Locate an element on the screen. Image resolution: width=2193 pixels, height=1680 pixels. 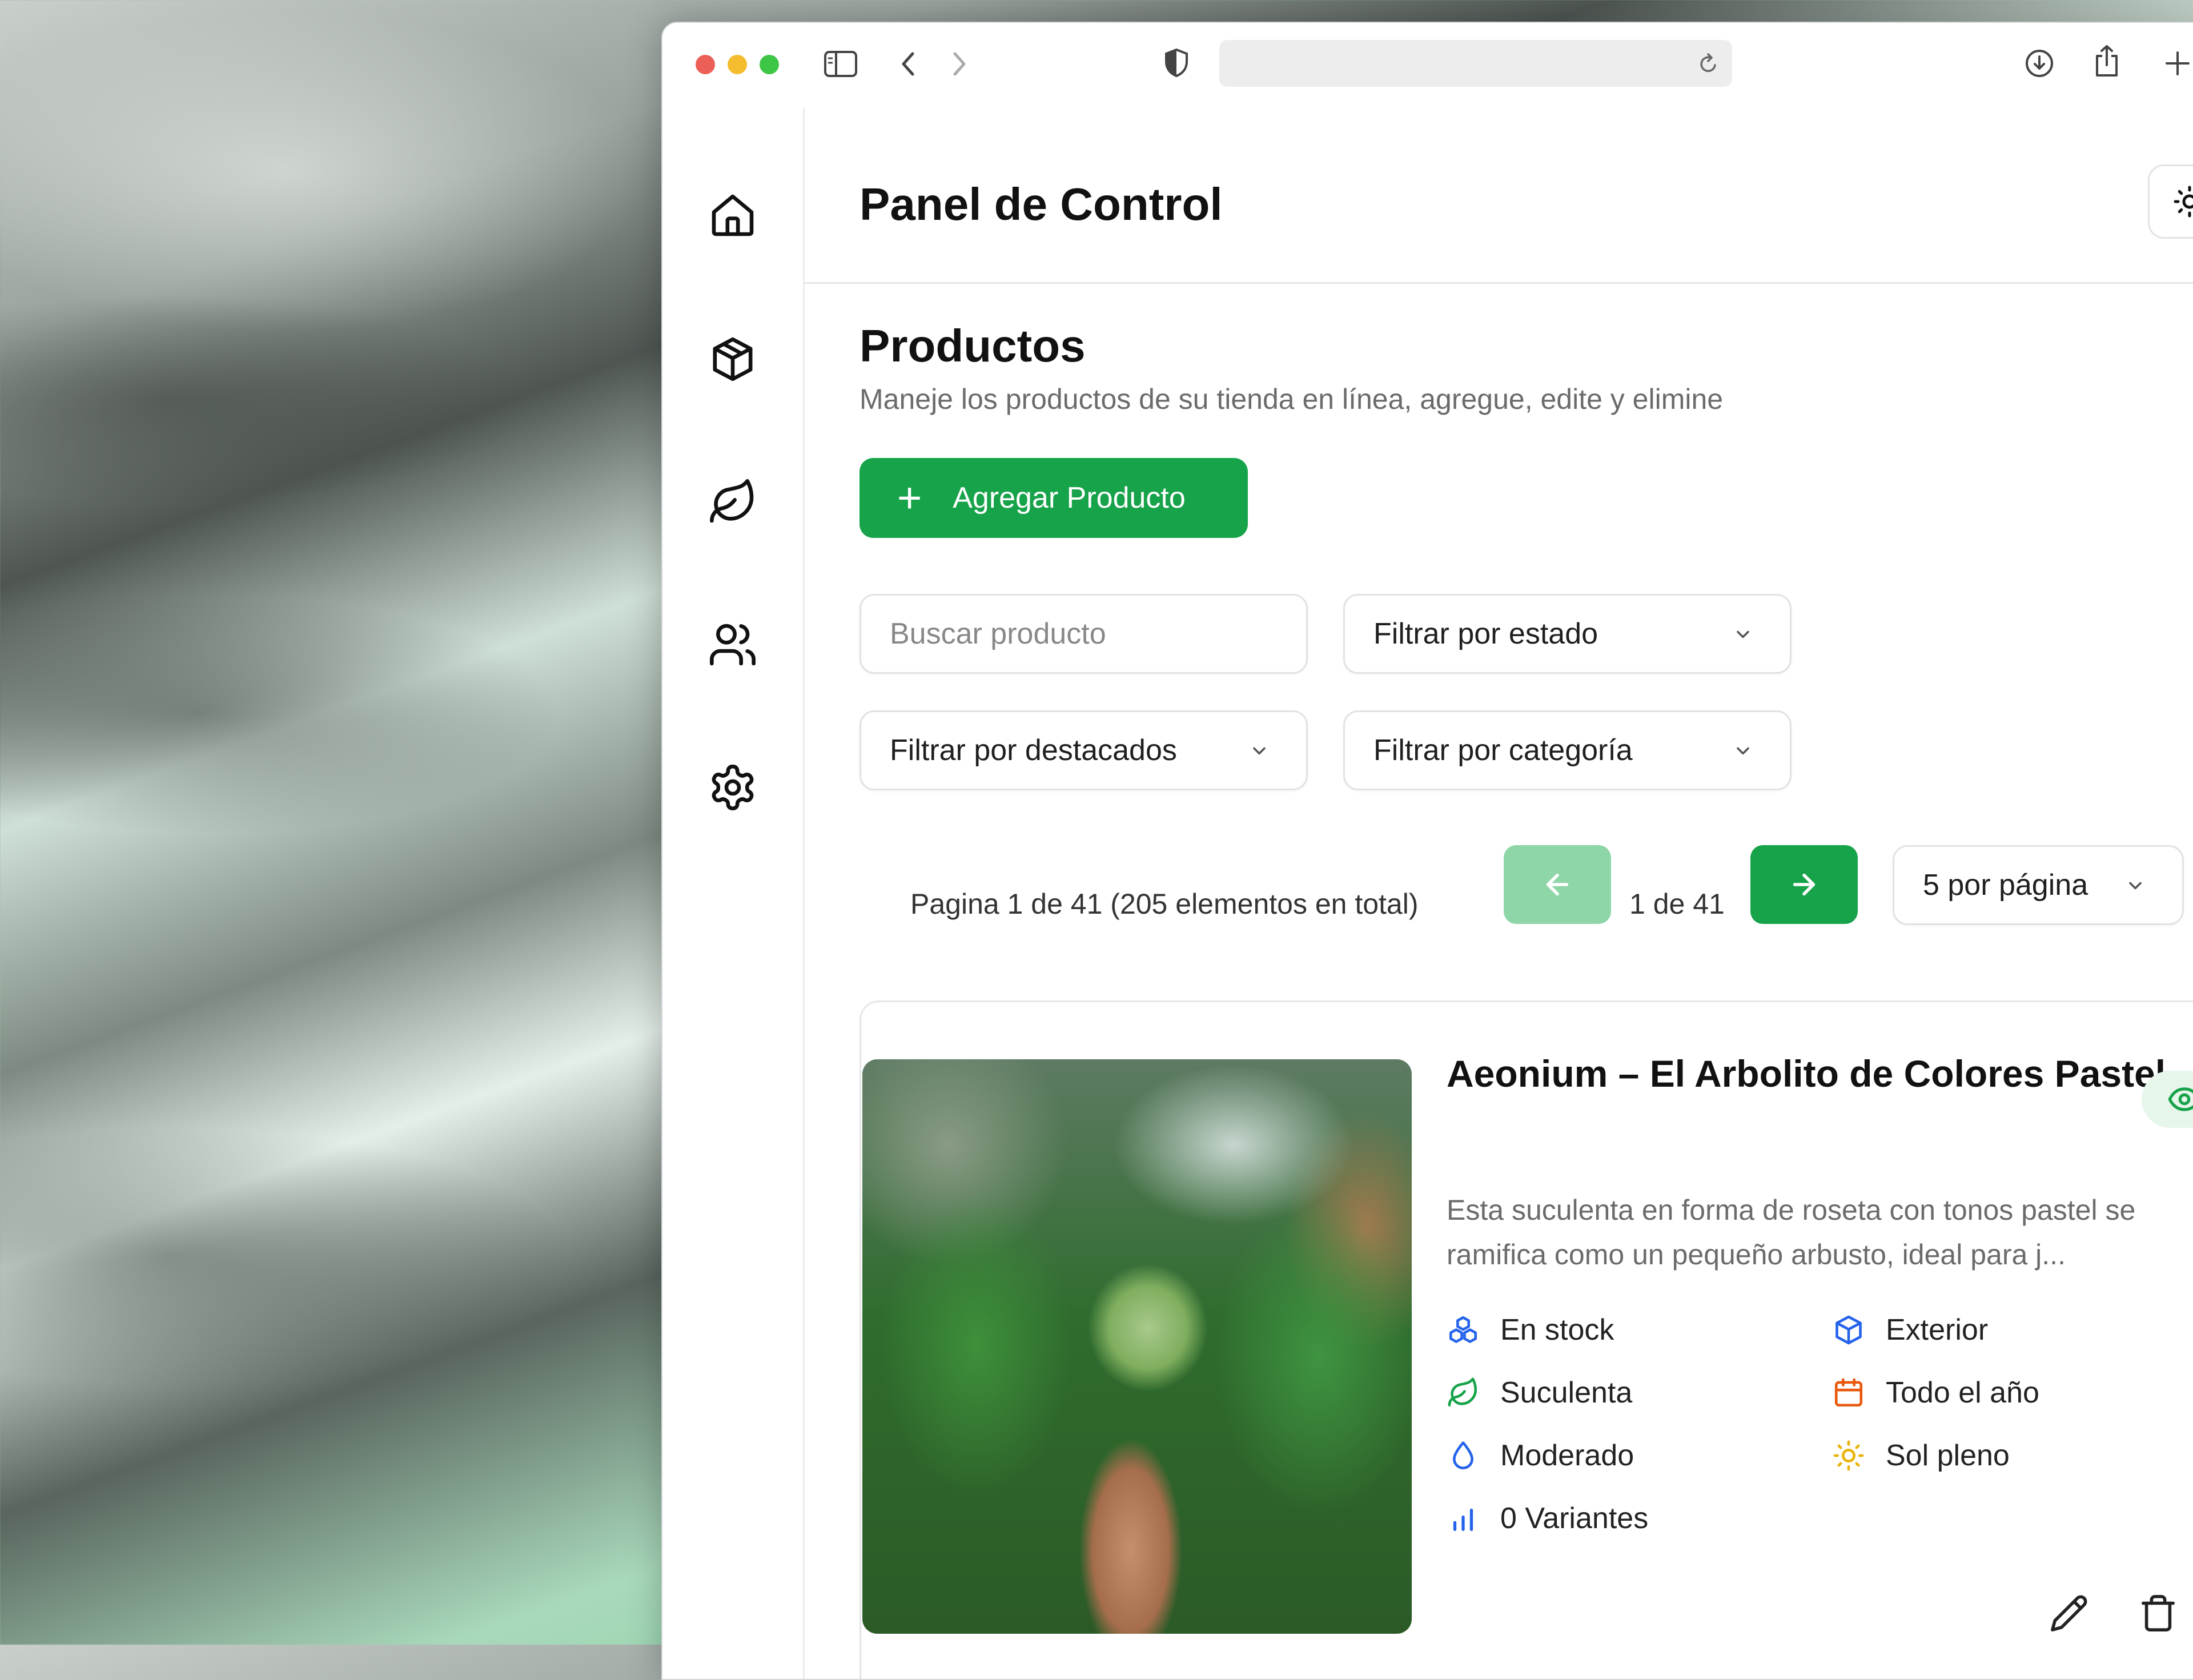
maximize-window-button is located at coordinates (769, 64).